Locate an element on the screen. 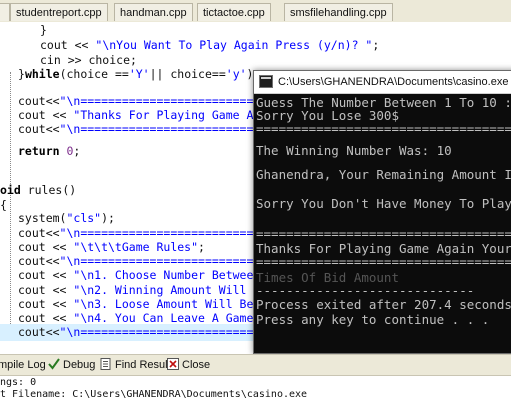 Image resolution: width=511 pixels, height=401 pixels. bottom-panel-tabs: mpile Log Debug Find Results Close is located at coordinates (255, 365).